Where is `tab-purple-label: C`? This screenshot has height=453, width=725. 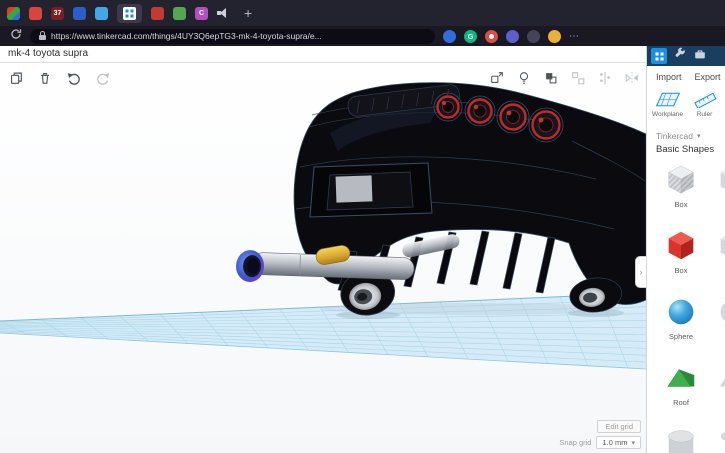
tab-purple-label: C is located at coordinates (201, 13).